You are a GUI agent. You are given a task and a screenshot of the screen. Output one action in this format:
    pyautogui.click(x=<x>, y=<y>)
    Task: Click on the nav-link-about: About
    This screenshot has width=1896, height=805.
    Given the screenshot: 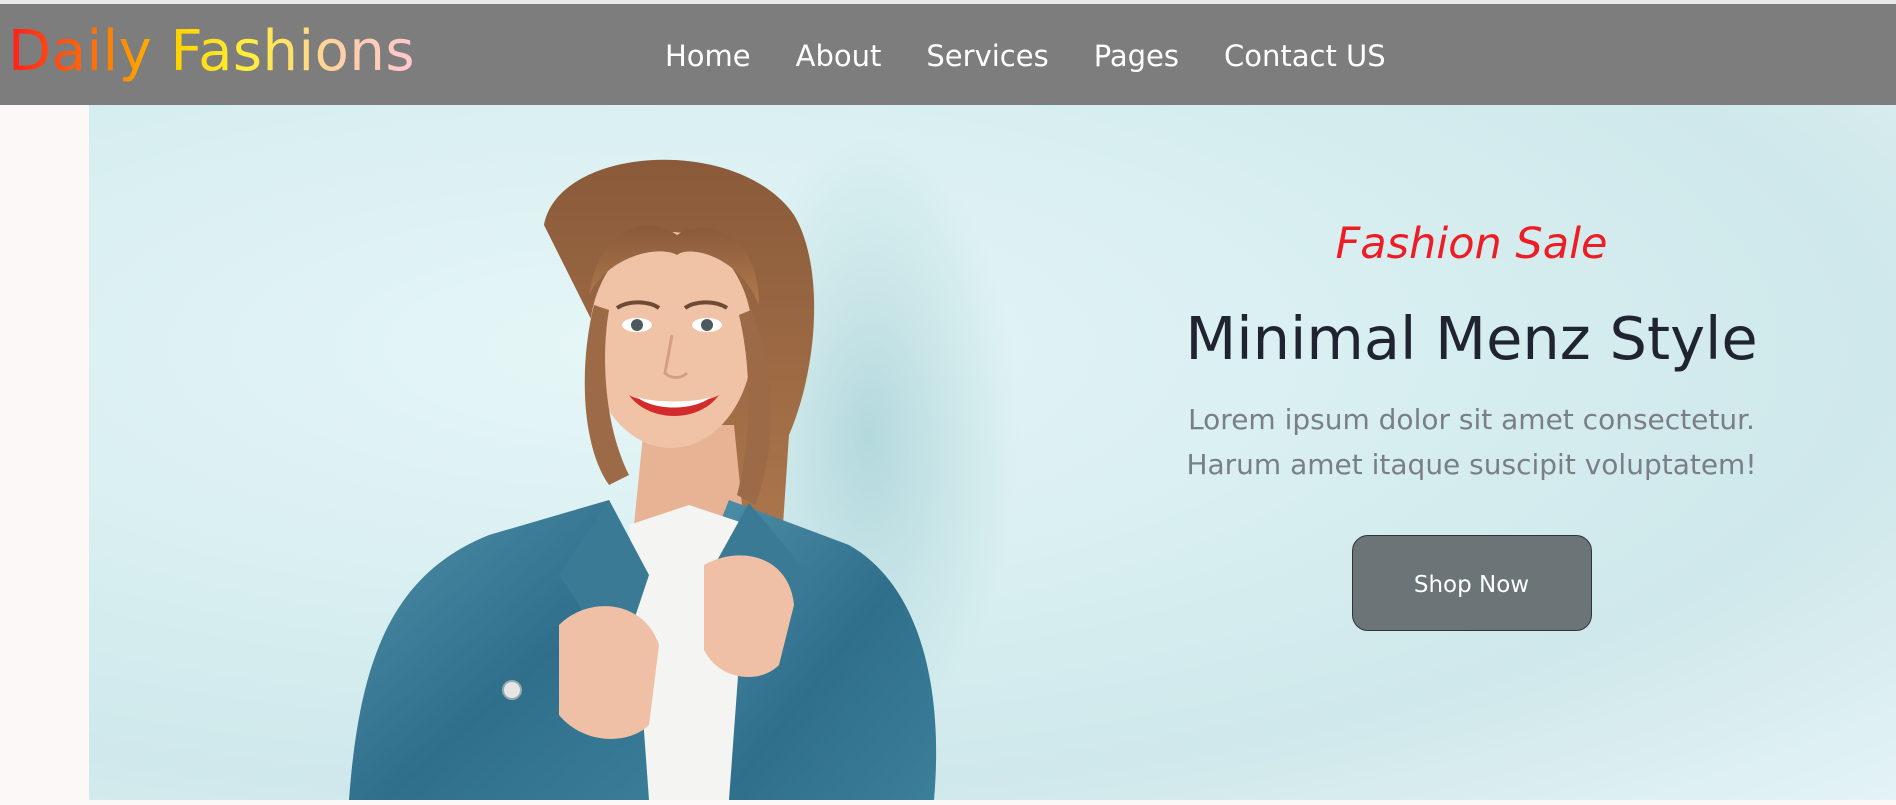 What is the action you would take?
    pyautogui.click(x=839, y=56)
    